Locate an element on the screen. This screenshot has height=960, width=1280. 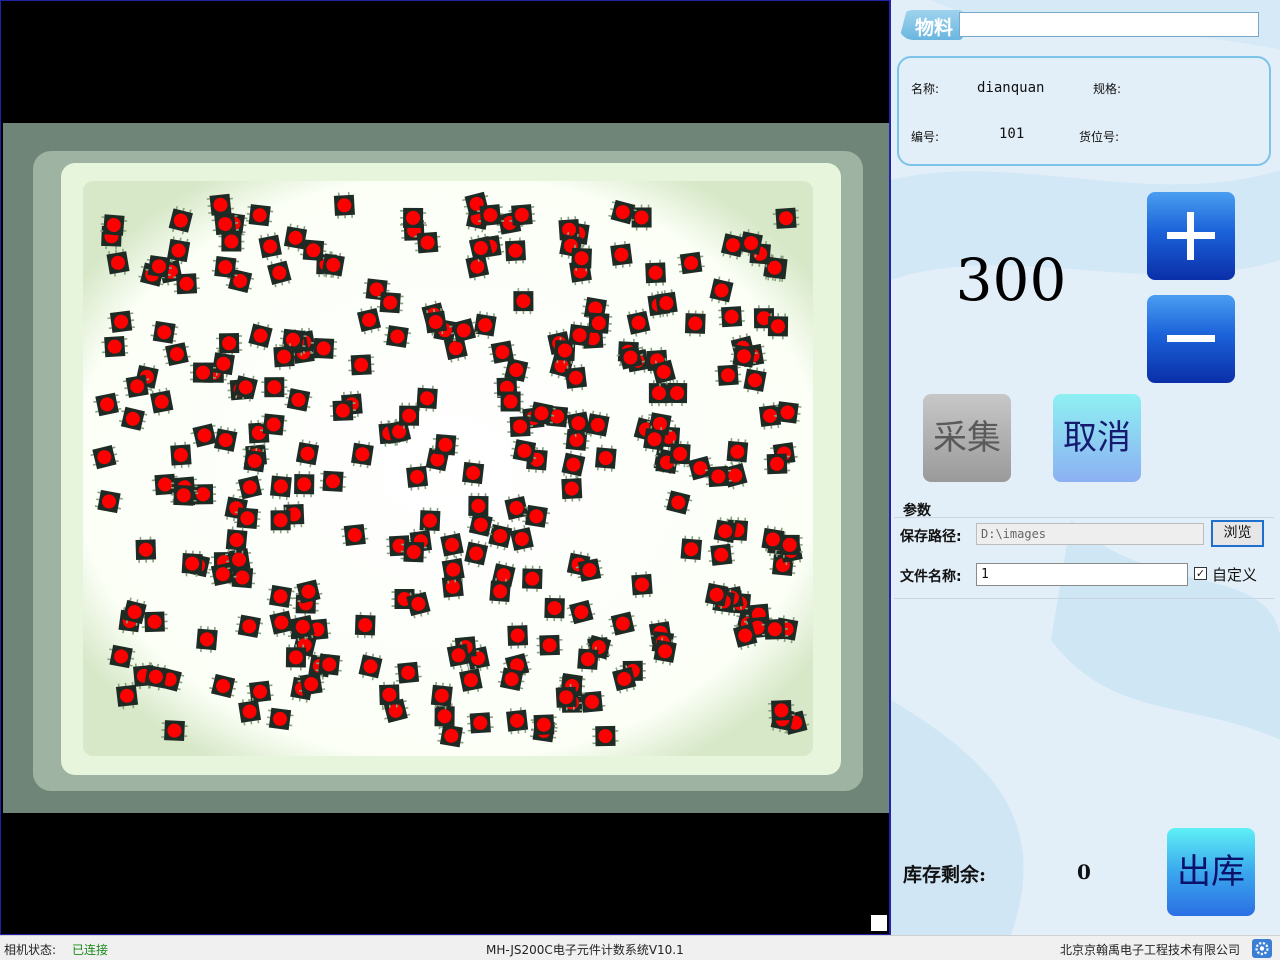
capture-button: 采集 is located at coordinates (967, 438).